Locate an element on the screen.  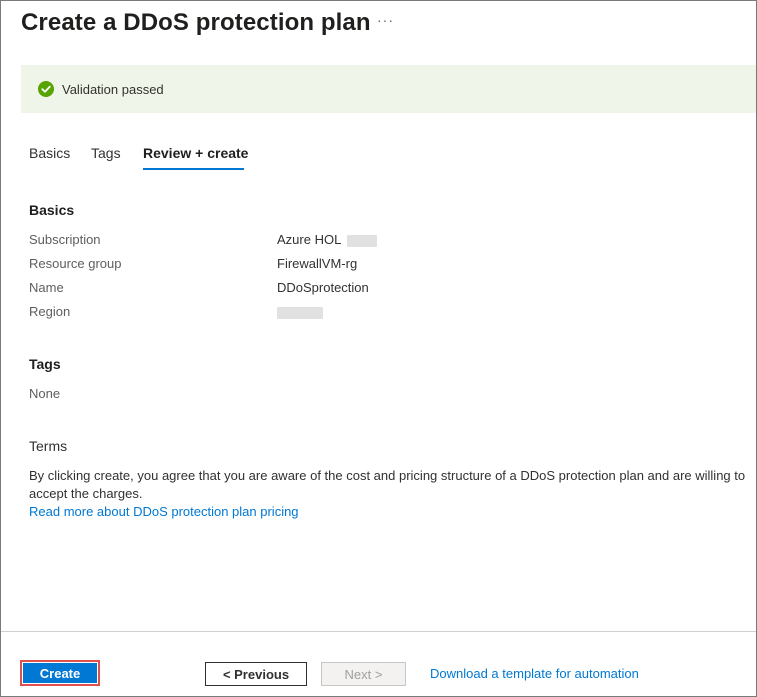
tags-heading: Tags is located at coordinates (45, 364).